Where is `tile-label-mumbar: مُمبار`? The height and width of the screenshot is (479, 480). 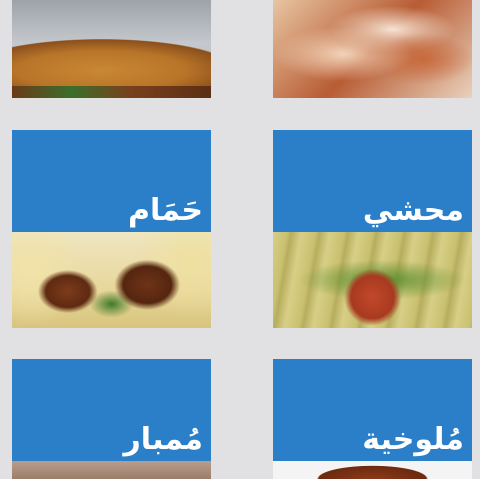
tile-label-mumbar: مُمبار is located at coordinates (163, 439).